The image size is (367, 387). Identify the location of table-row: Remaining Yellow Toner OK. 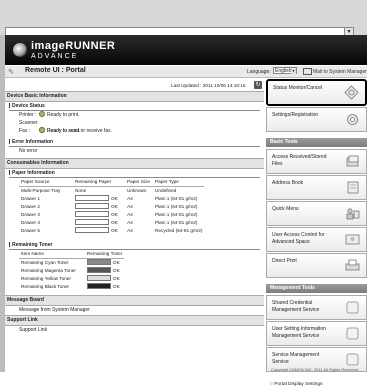
(71, 279).